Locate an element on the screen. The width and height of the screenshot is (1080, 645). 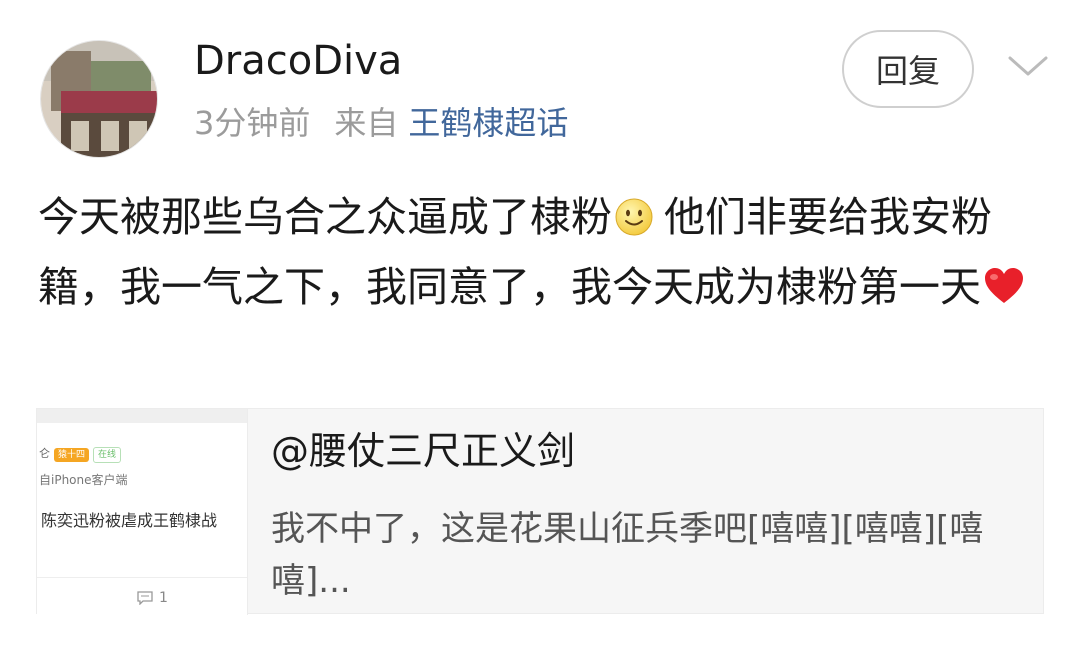
username: DracoDiva is located at coordinates (298, 61).